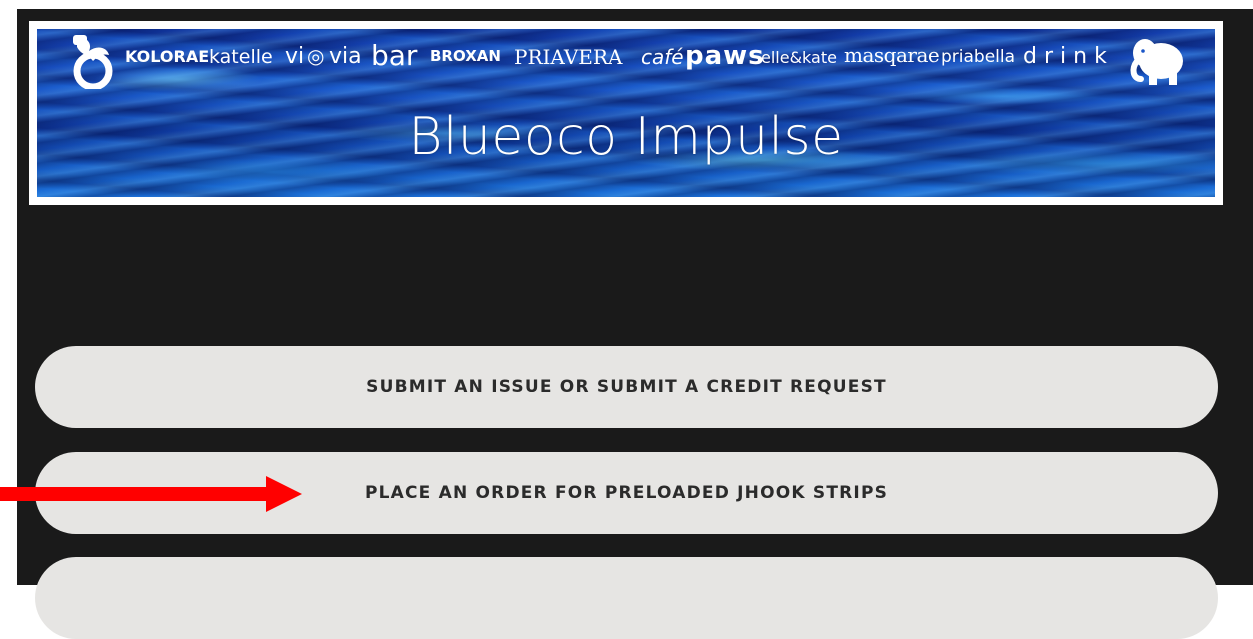 The image size is (1253, 639). What do you see at coordinates (151, 494) in the screenshot?
I see `right-arrow-icon` at bounding box center [151, 494].